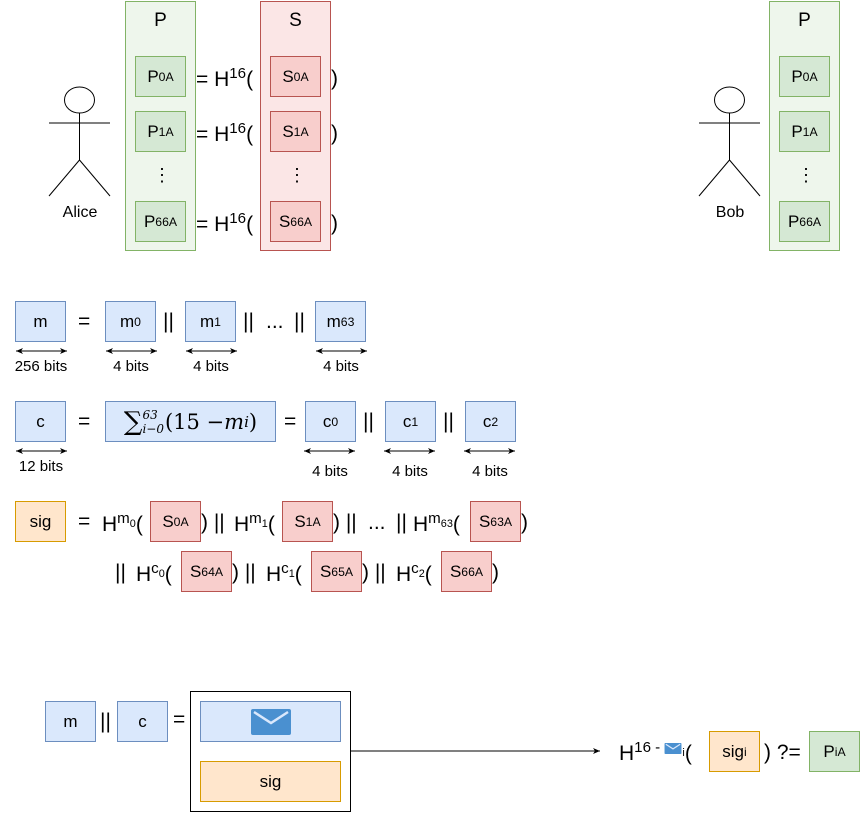 This screenshot has height=814, width=862. What do you see at coordinates (40, 421) in the screenshot?
I see `checksum-box: c` at bounding box center [40, 421].